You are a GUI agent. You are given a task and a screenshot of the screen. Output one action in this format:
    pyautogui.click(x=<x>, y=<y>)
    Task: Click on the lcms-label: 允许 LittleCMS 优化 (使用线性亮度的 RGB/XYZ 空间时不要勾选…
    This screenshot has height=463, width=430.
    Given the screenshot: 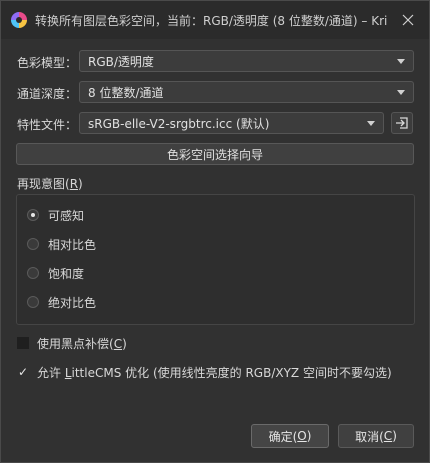 What is the action you would take?
    pyautogui.click(x=214, y=372)
    